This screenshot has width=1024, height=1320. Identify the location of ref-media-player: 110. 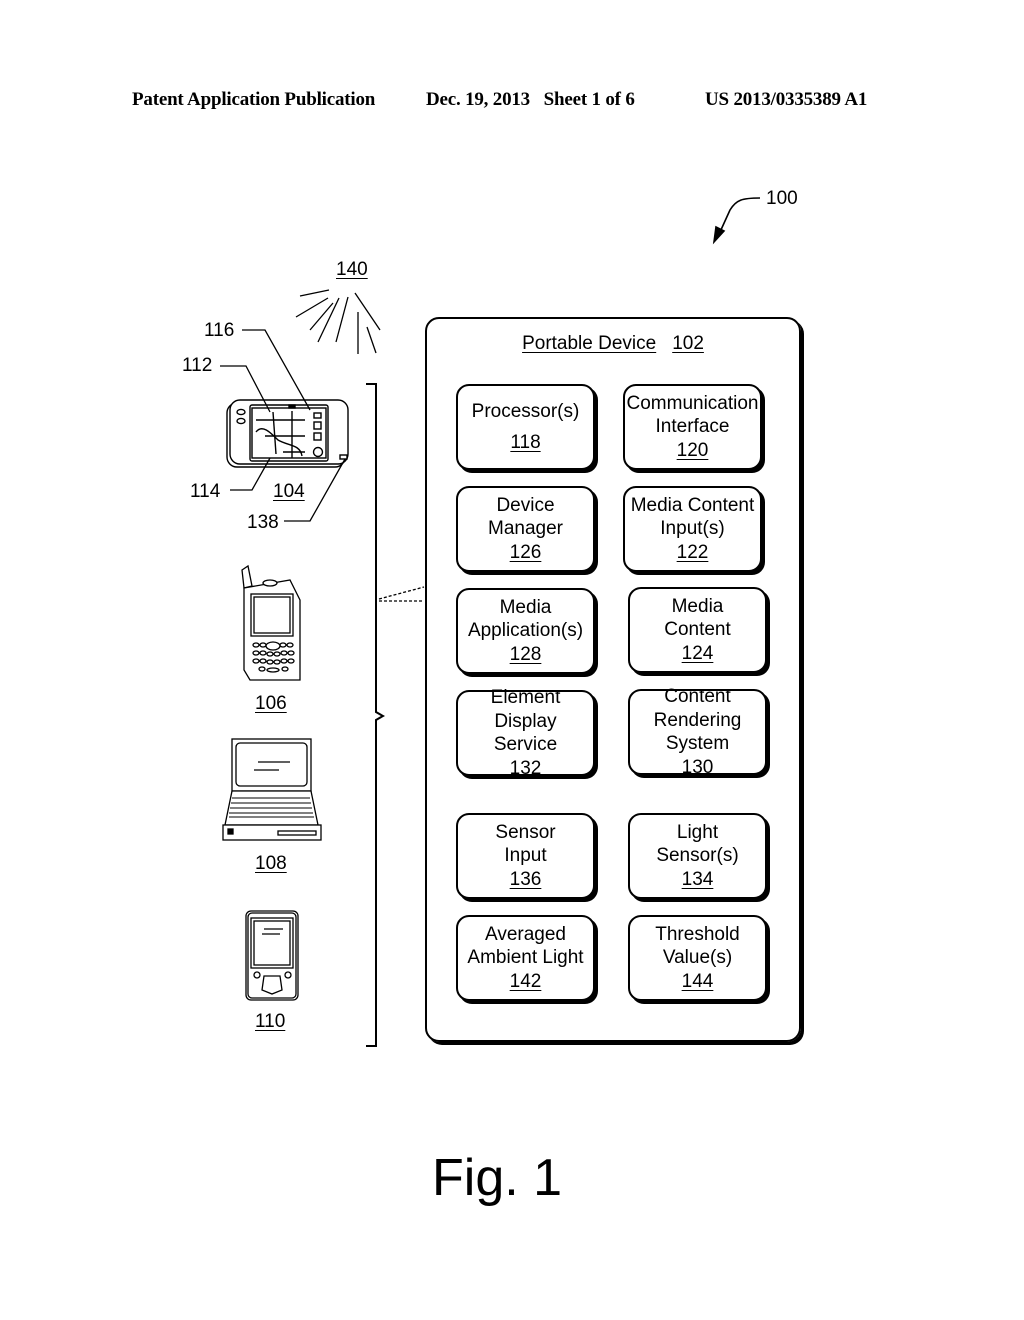
(270, 1021).